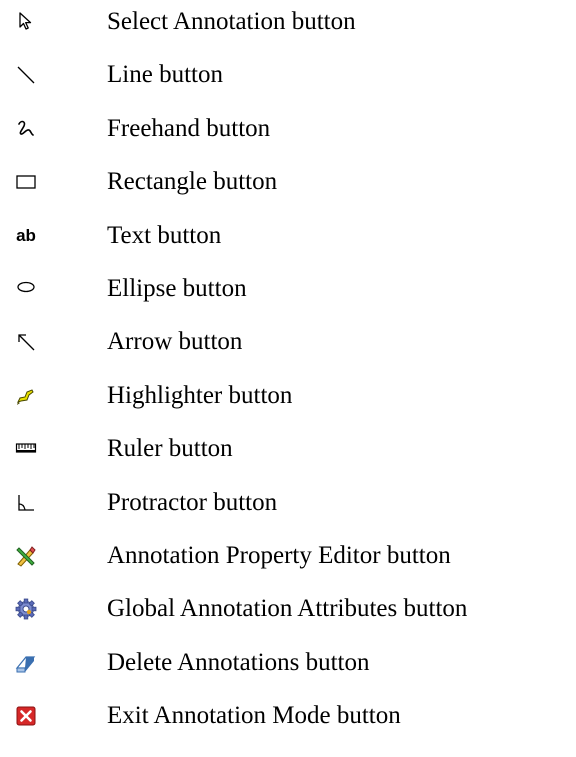 The image size is (576, 757). What do you see at coordinates (287, 609) in the screenshot?
I see `list-item-label: Global Annotation Attributes button` at bounding box center [287, 609].